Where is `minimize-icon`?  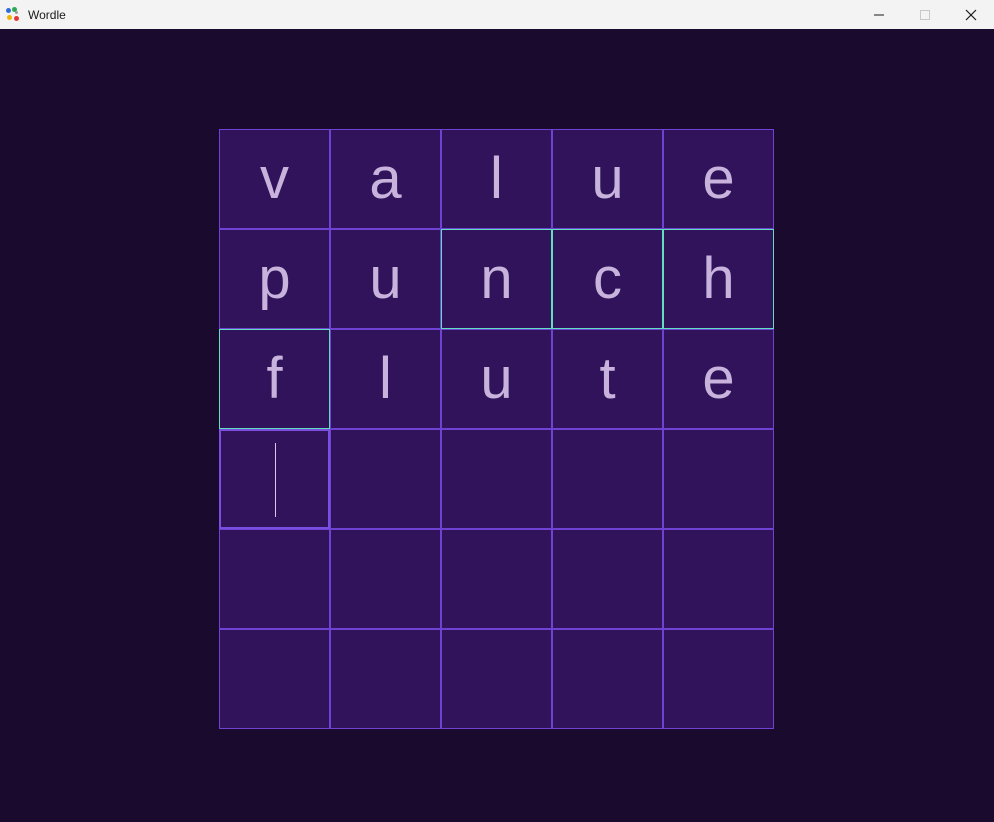
minimize-icon is located at coordinates (879, 14).